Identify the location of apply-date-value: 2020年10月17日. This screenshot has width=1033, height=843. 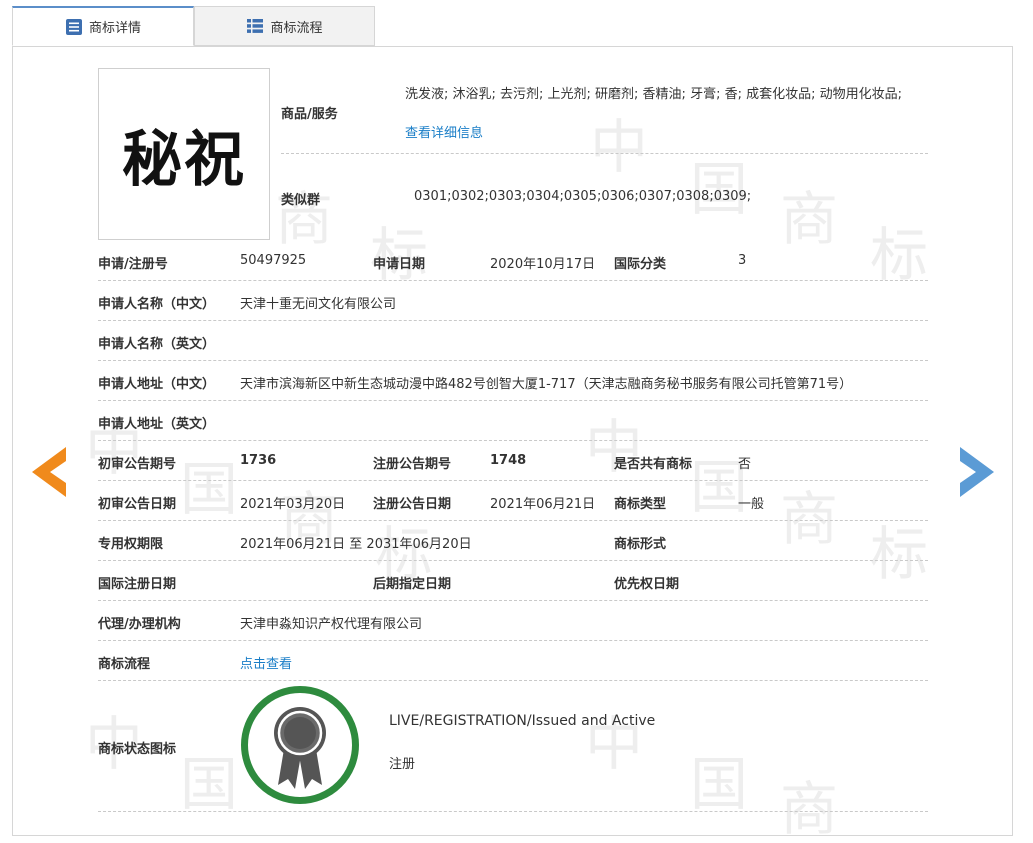
(543, 264).